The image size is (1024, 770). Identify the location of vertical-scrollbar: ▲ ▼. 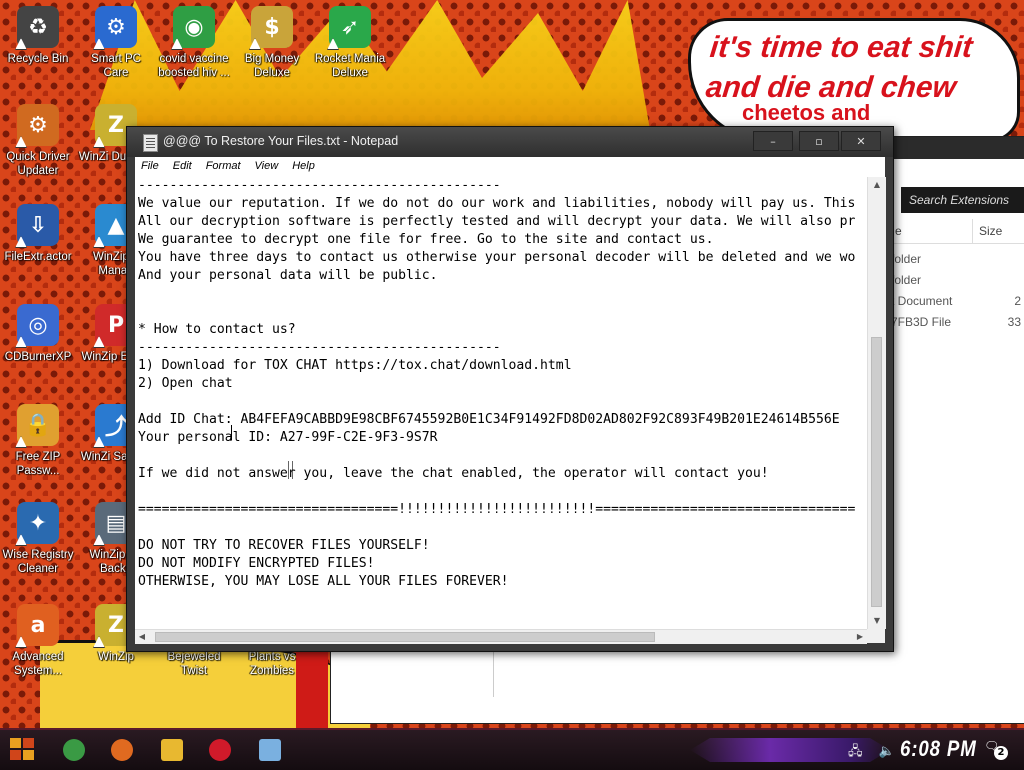
(876, 403).